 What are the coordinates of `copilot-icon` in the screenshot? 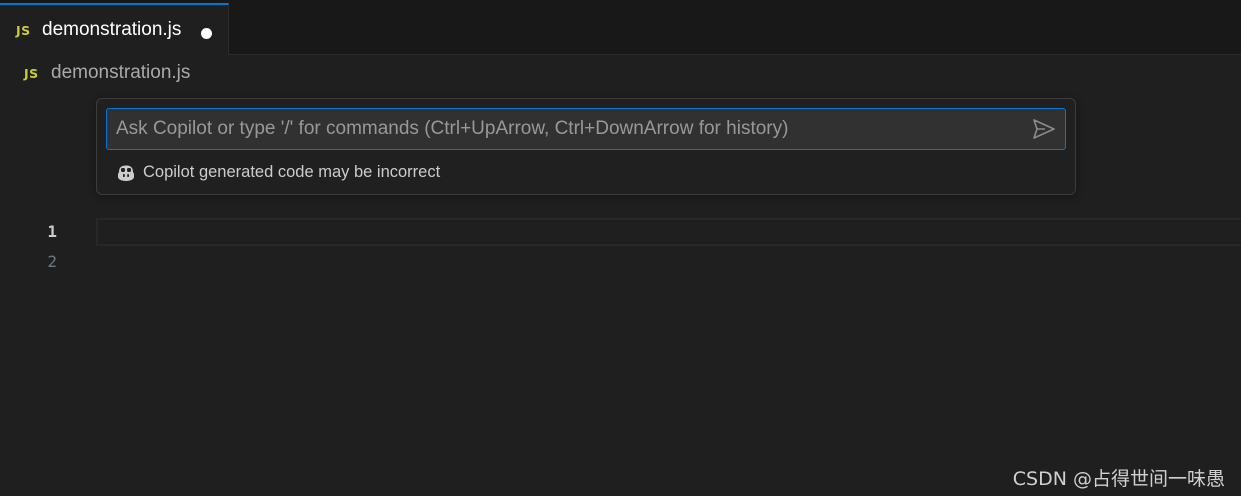 It's located at (126, 173).